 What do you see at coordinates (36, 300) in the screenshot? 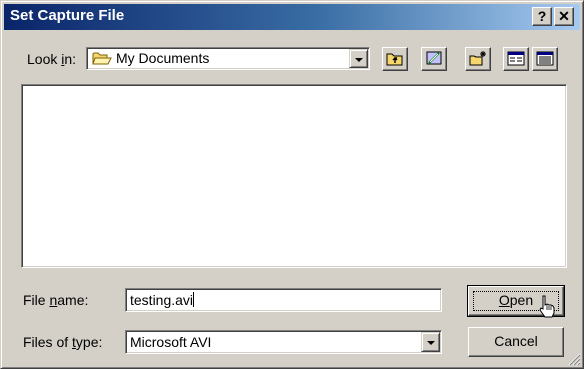
I see `file-name-label-part: File` at bounding box center [36, 300].